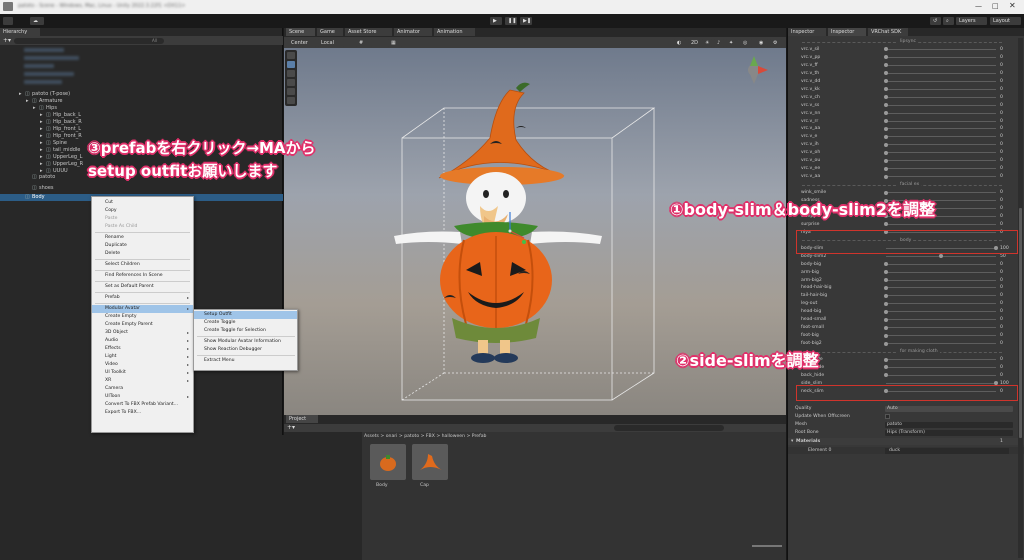  I want to click on blendshape-row: vrc.v_kk 0, so click(903, 89).